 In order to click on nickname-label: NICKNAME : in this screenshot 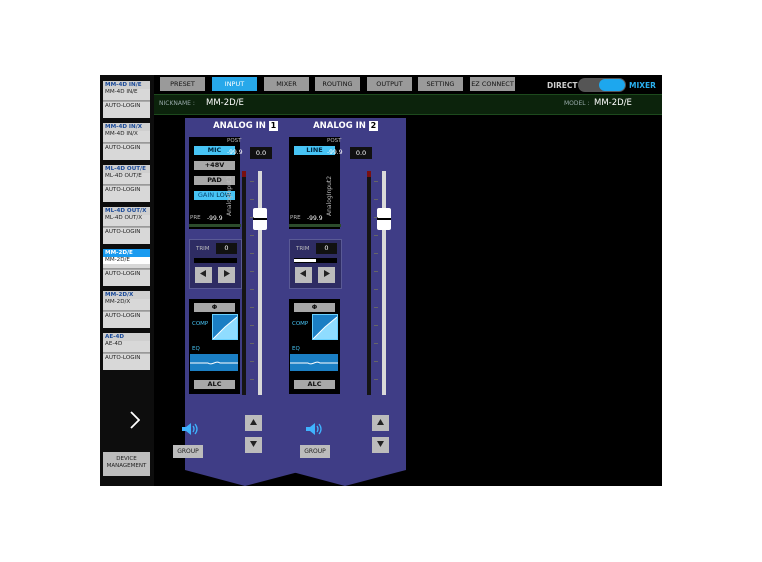, I will do `click(177, 103)`.